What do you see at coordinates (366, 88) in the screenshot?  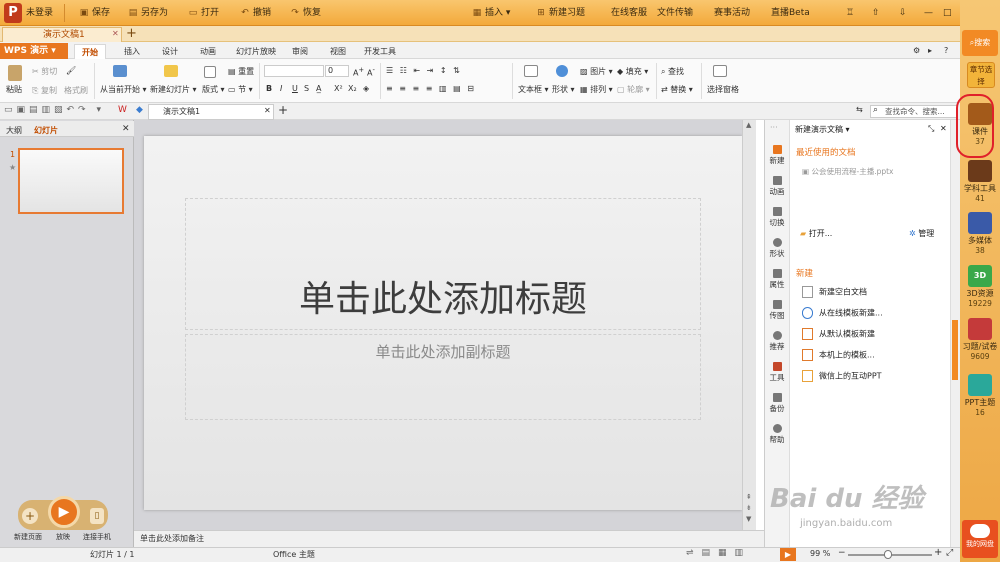 I see `clear-format-icon: ◈` at bounding box center [366, 88].